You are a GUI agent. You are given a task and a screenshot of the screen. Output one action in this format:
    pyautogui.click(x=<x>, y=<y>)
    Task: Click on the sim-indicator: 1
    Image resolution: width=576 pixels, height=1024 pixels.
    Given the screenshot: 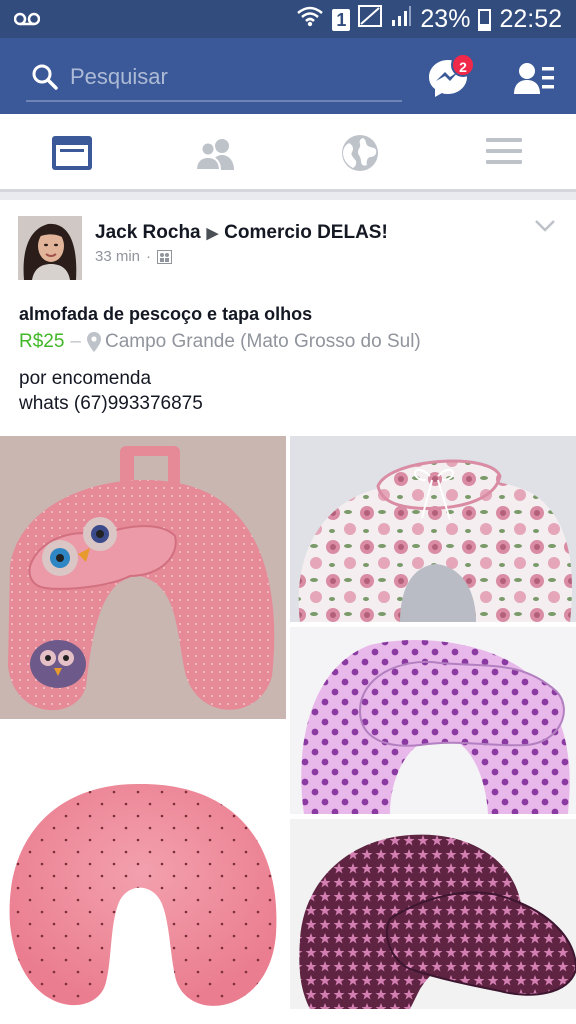 What is the action you would take?
    pyautogui.click(x=341, y=19)
    